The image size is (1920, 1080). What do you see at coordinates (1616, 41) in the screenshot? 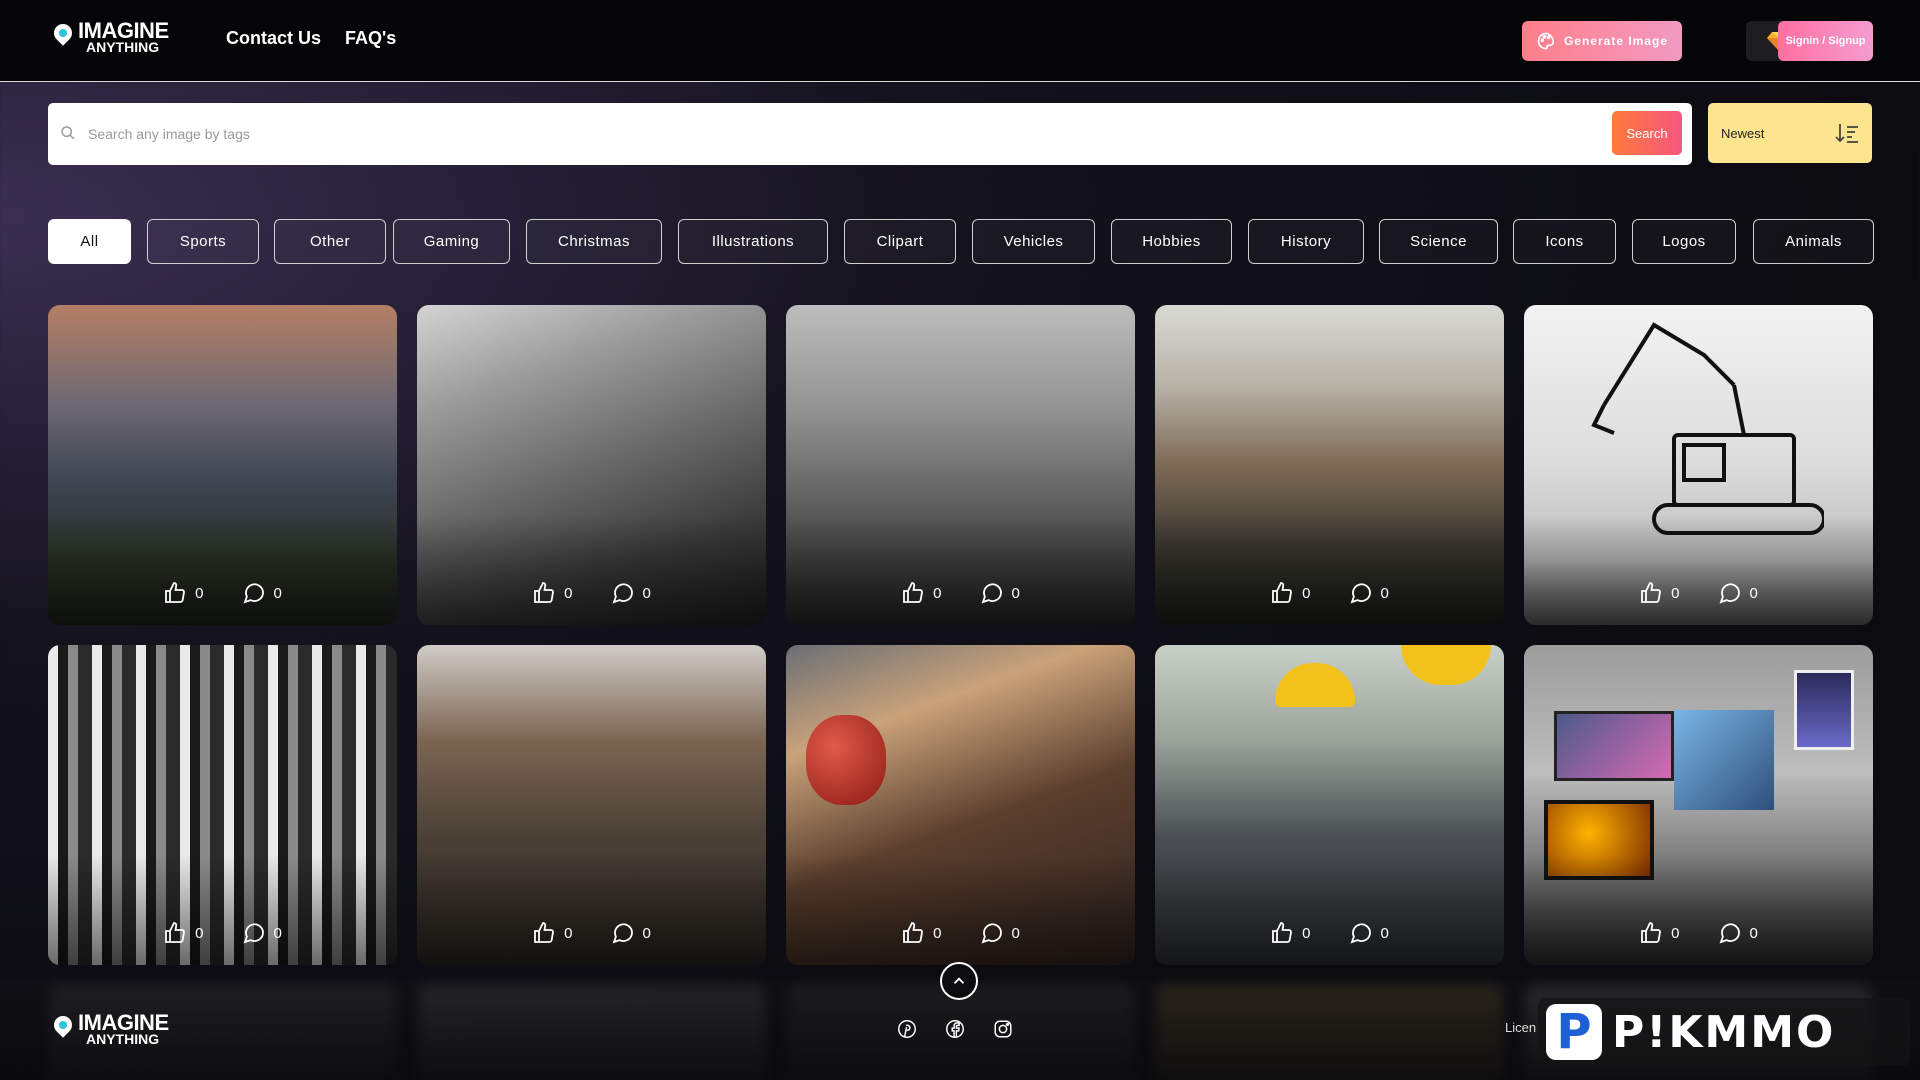
I see `generate-image-label: Generate Image` at bounding box center [1616, 41].